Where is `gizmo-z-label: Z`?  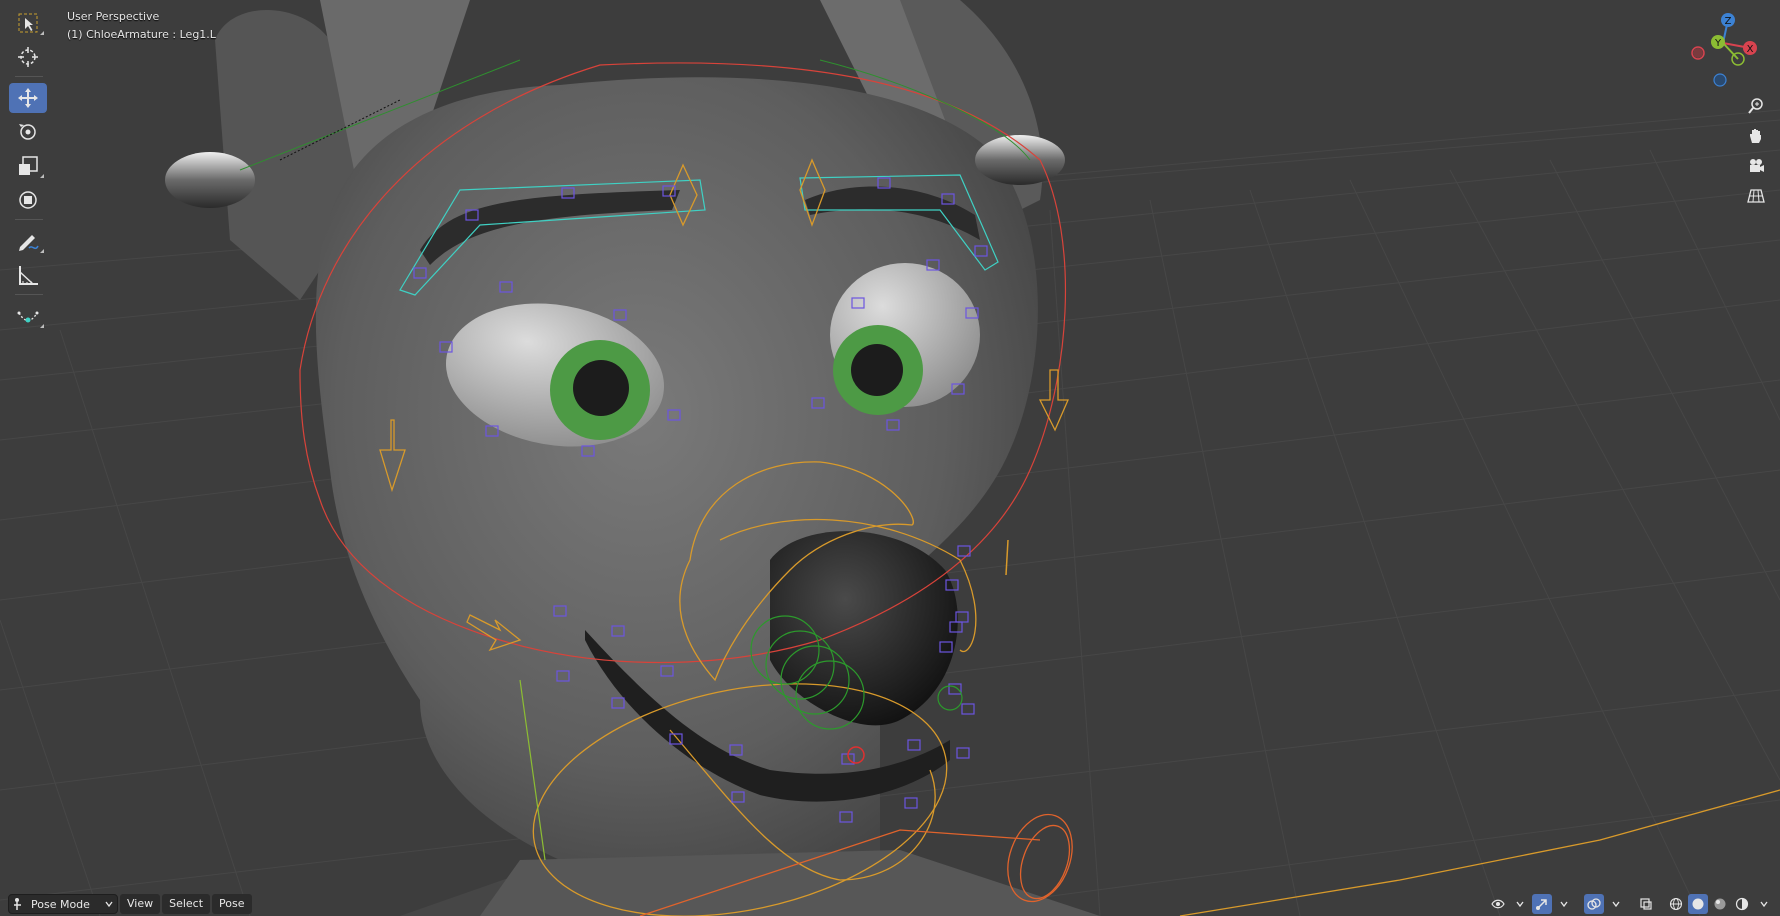
gizmo-z-label: Z is located at coordinates (1728, 21).